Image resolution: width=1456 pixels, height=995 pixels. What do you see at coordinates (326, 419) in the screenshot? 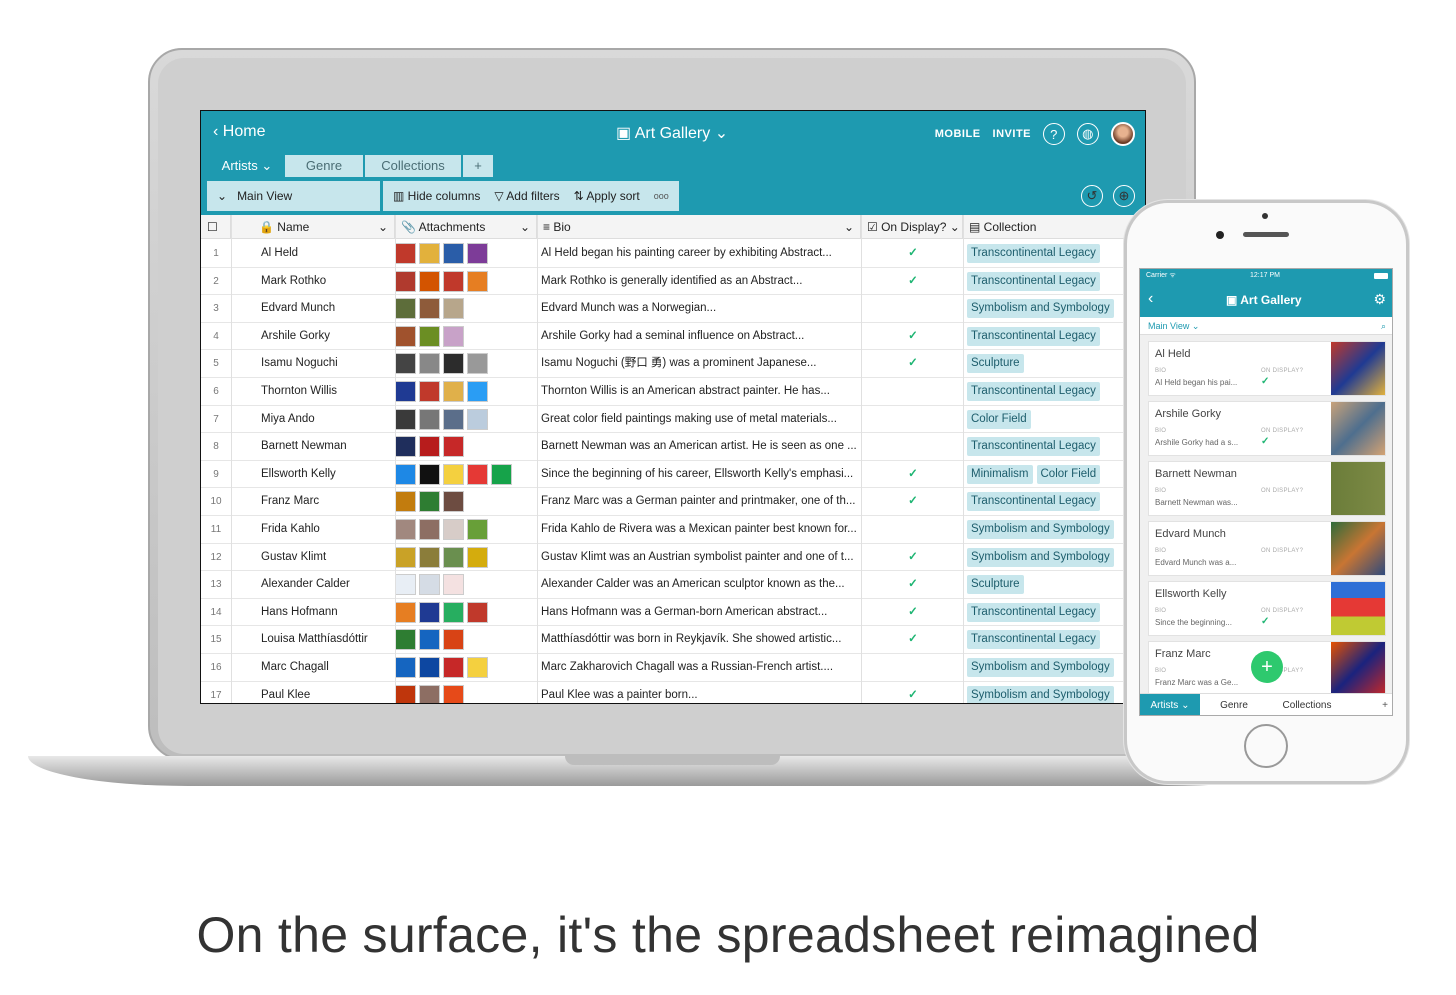
I see `cell-name: Miya Ando` at bounding box center [326, 419].